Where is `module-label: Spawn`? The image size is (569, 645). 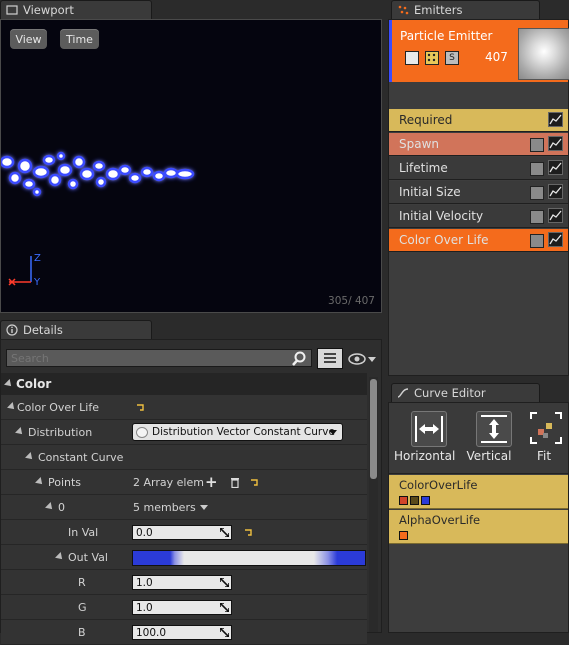
module-label: Spawn is located at coordinates (419, 144).